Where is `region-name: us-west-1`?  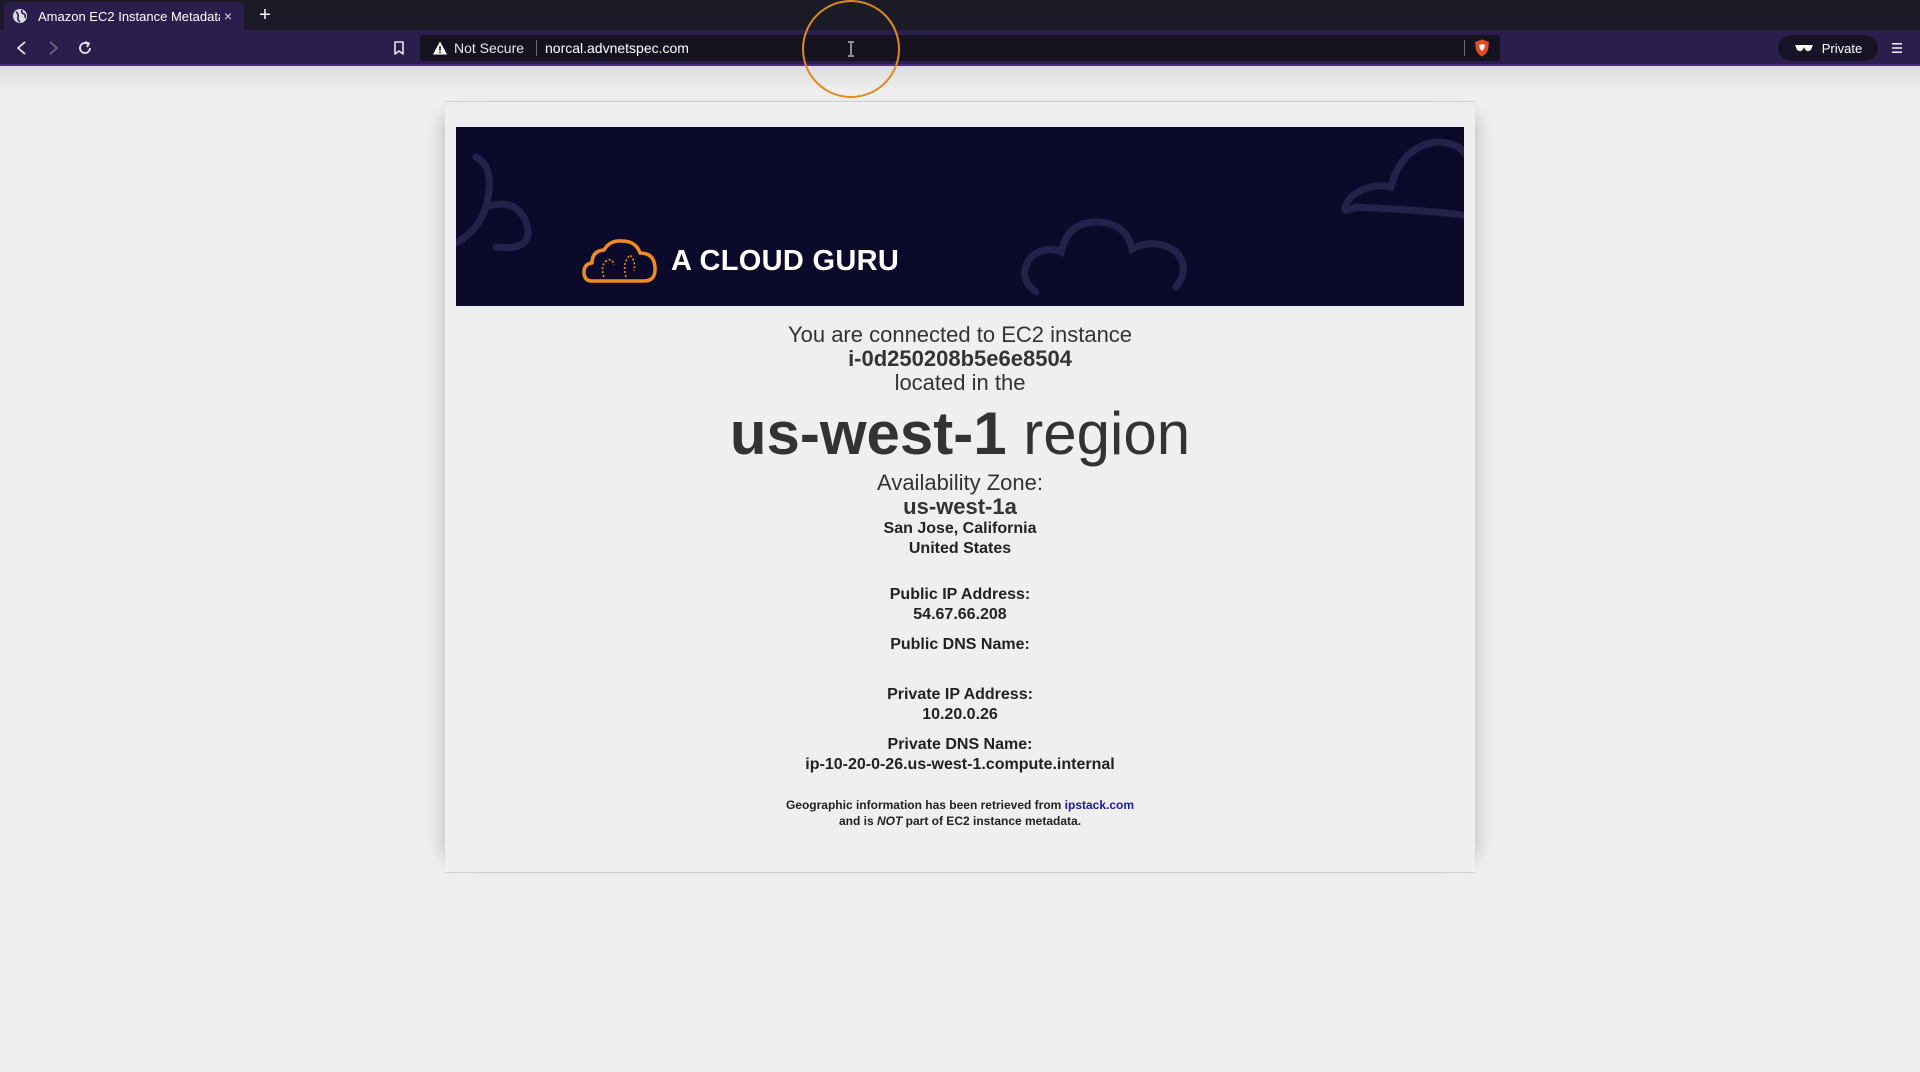
region-name: us-west-1 is located at coordinates (868, 433).